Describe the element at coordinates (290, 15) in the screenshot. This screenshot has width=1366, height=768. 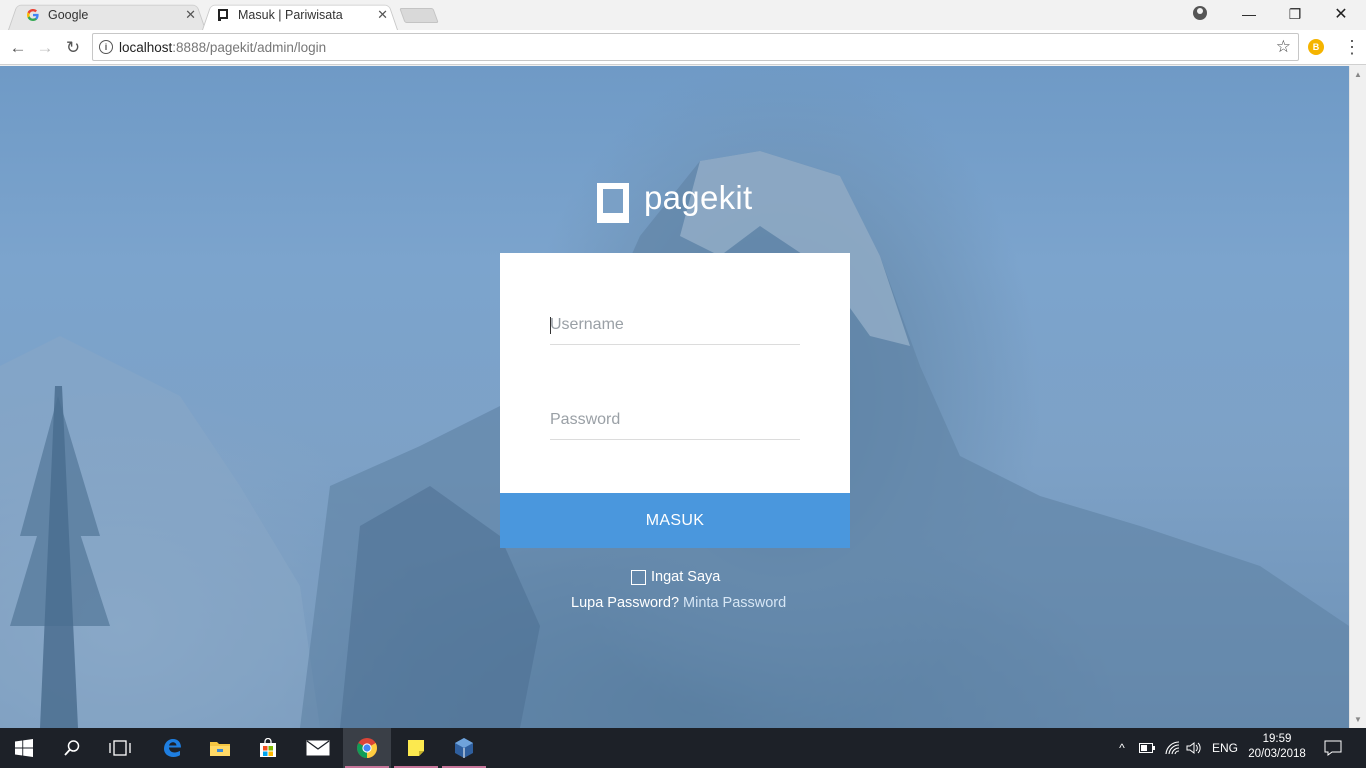
I see `tab-title: Masuk | Pariwisata` at that location.